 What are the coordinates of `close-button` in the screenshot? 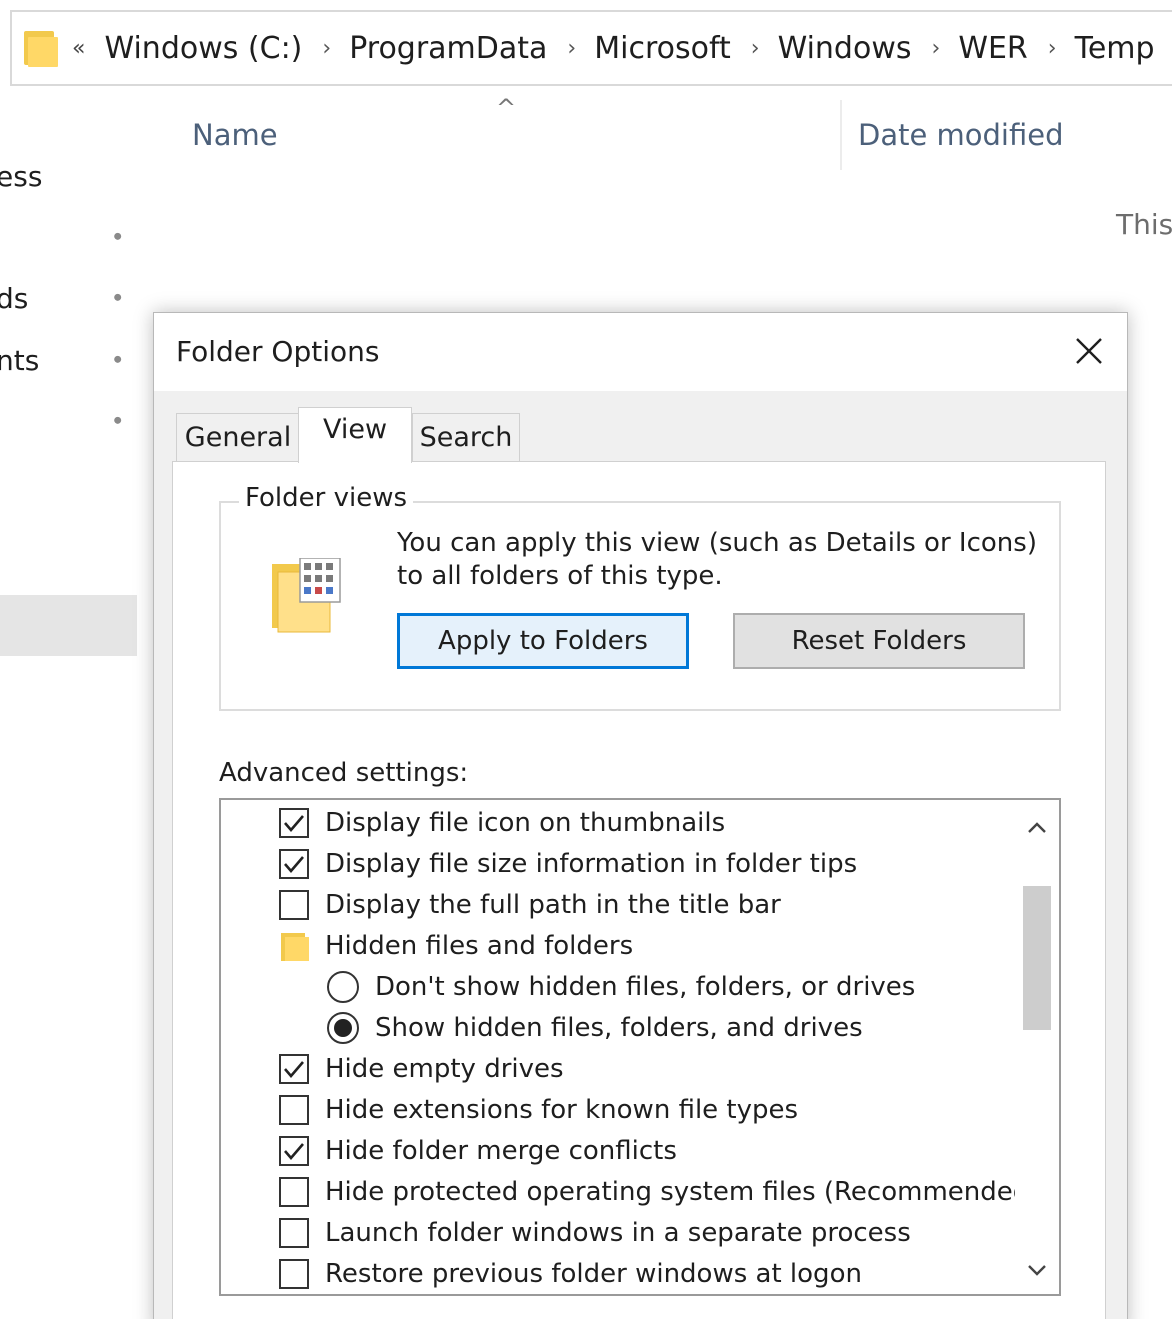 It's located at (1089, 351).